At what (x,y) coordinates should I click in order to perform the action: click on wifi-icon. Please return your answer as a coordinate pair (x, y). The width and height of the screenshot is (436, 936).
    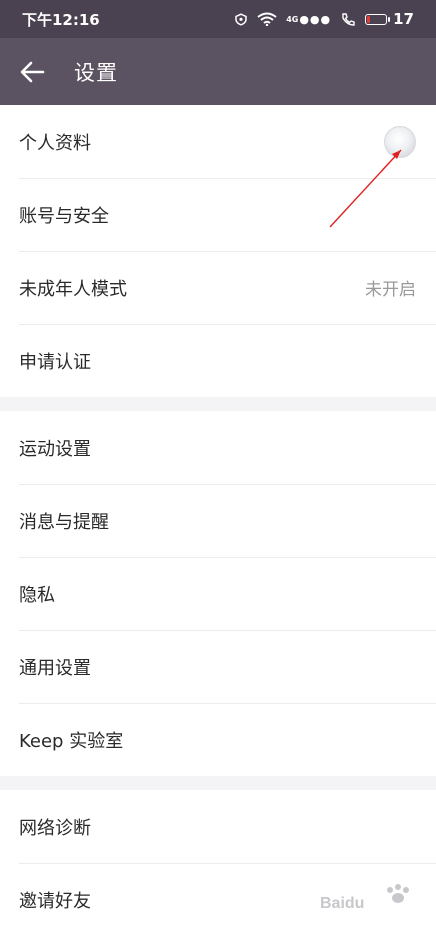
    Looking at the image, I should click on (267, 19).